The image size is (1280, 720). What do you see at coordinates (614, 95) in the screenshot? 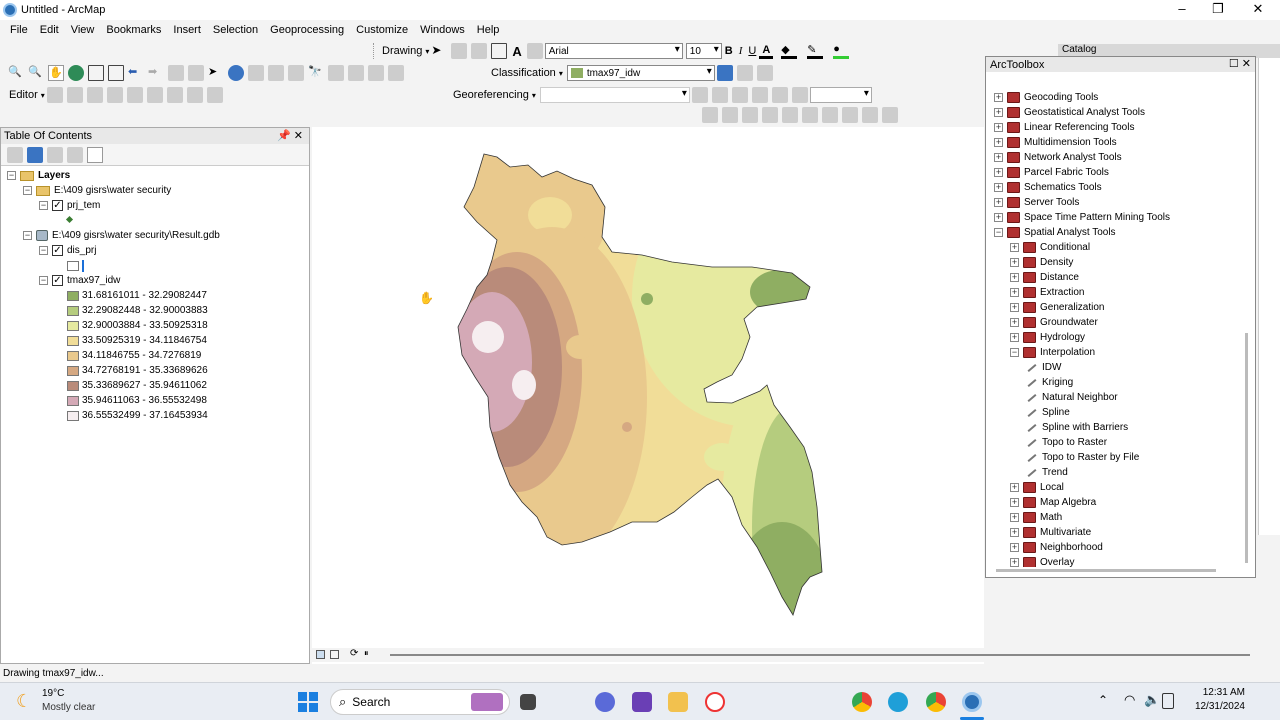
I see `georef-layer-select` at bounding box center [614, 95].